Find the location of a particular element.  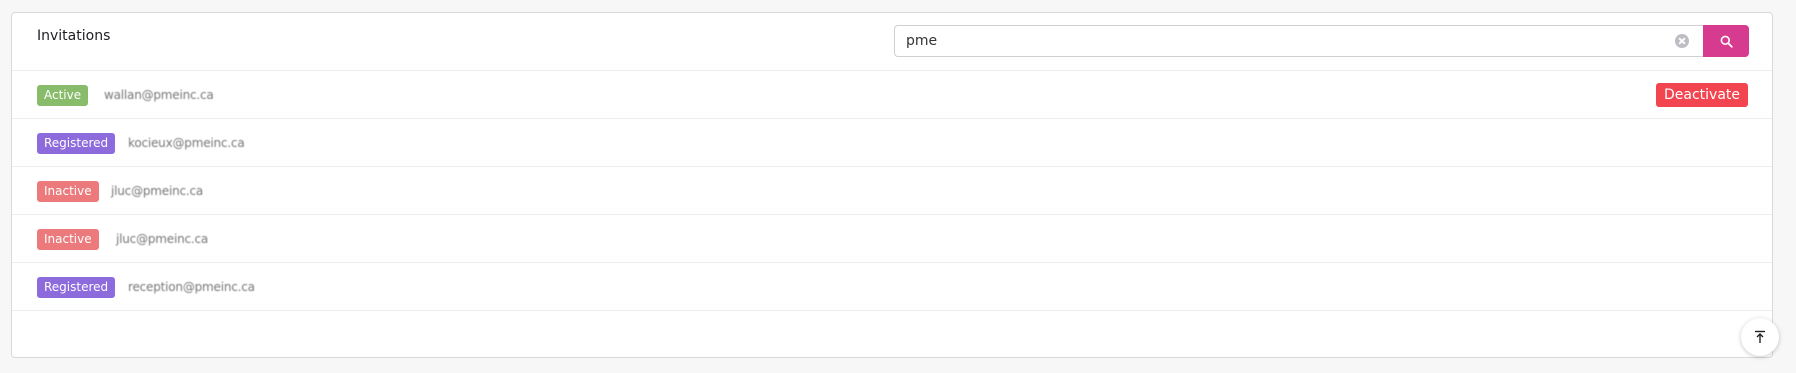

search-button is located at coordinates (1726, 41).